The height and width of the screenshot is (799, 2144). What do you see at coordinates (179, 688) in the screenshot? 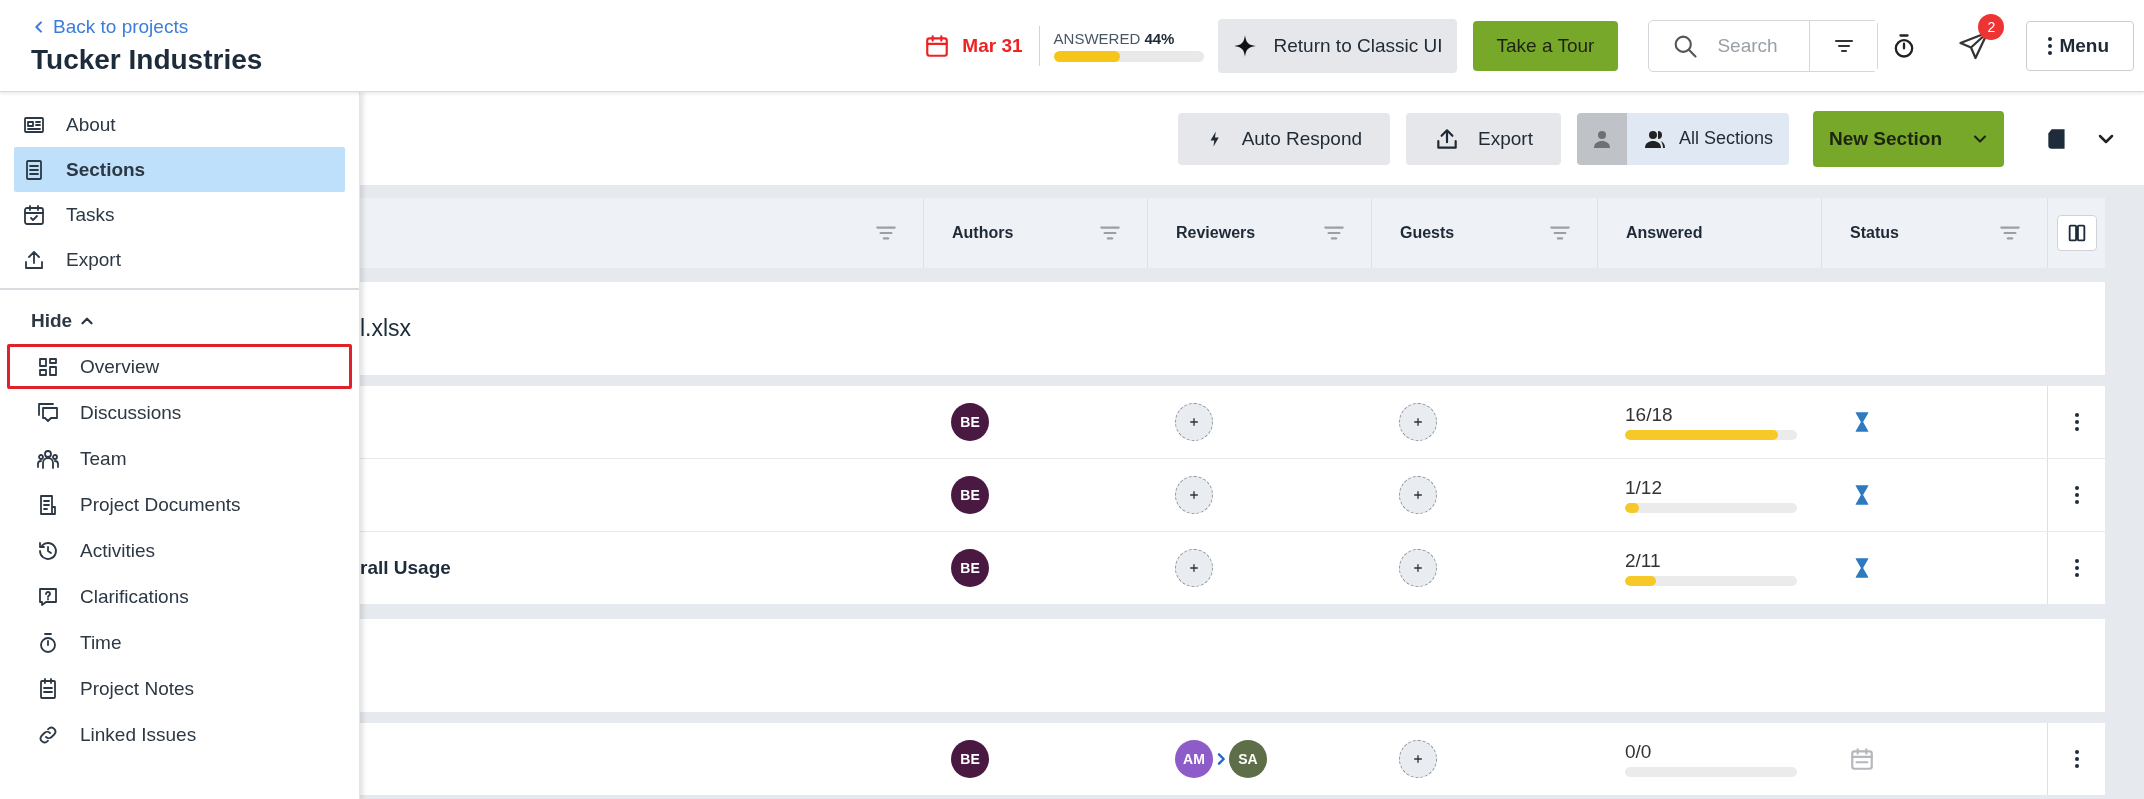
I see `sidebar-item: Project Notes` at bounding box center [179, 688].